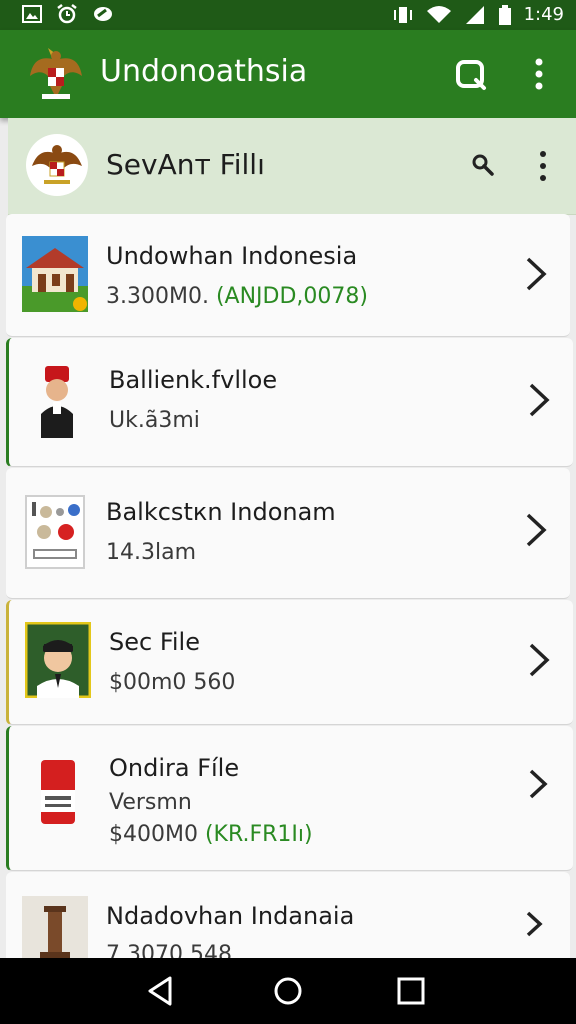 The width and height of the screenshot is (576, 1024). I want to click on man-with-fez-icon, so click(57, 402).